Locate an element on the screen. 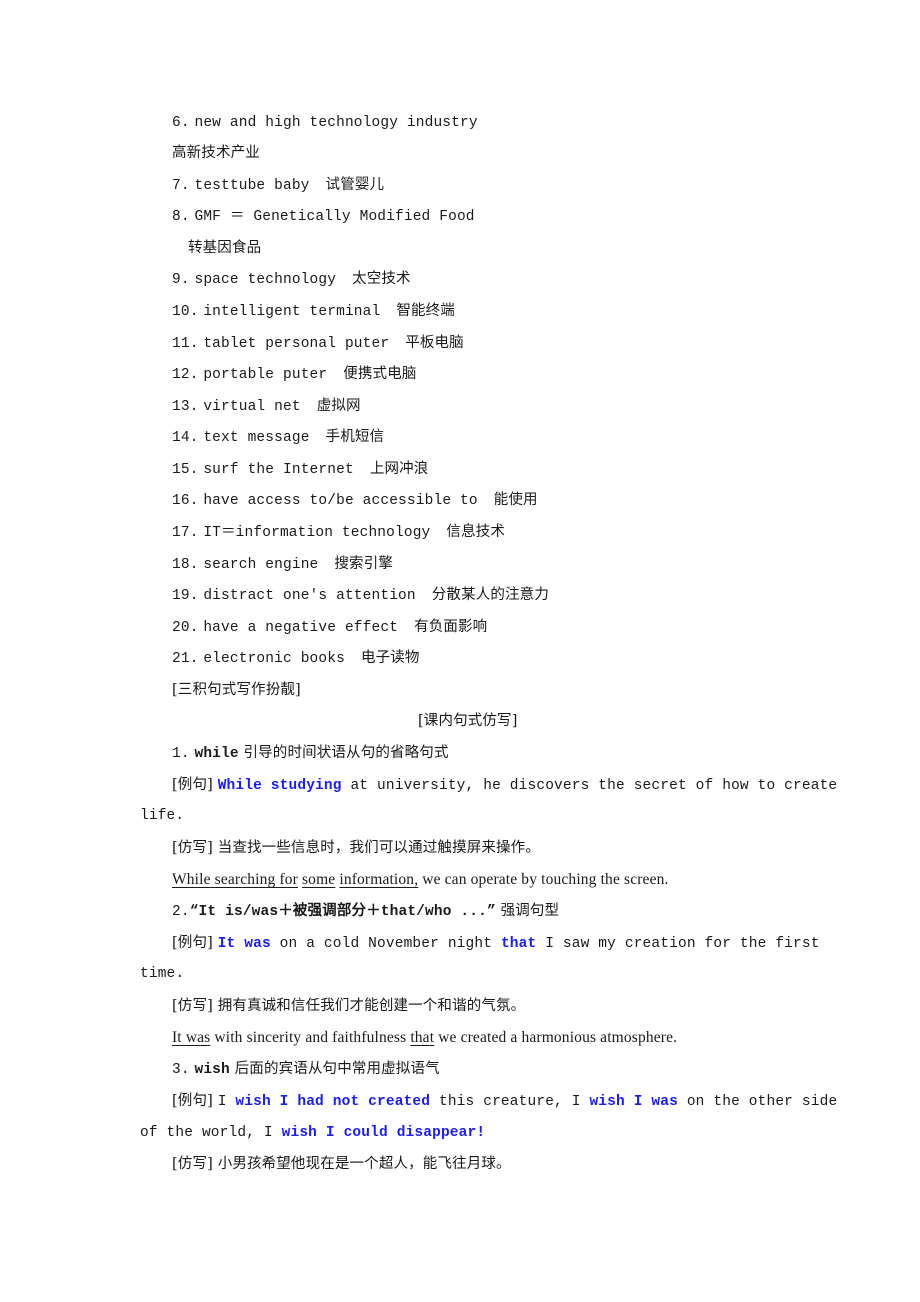 Image resolution: width=920 pixels, height=1302 pixels. vocab-number: 6. is located at coordinates (181, 123).